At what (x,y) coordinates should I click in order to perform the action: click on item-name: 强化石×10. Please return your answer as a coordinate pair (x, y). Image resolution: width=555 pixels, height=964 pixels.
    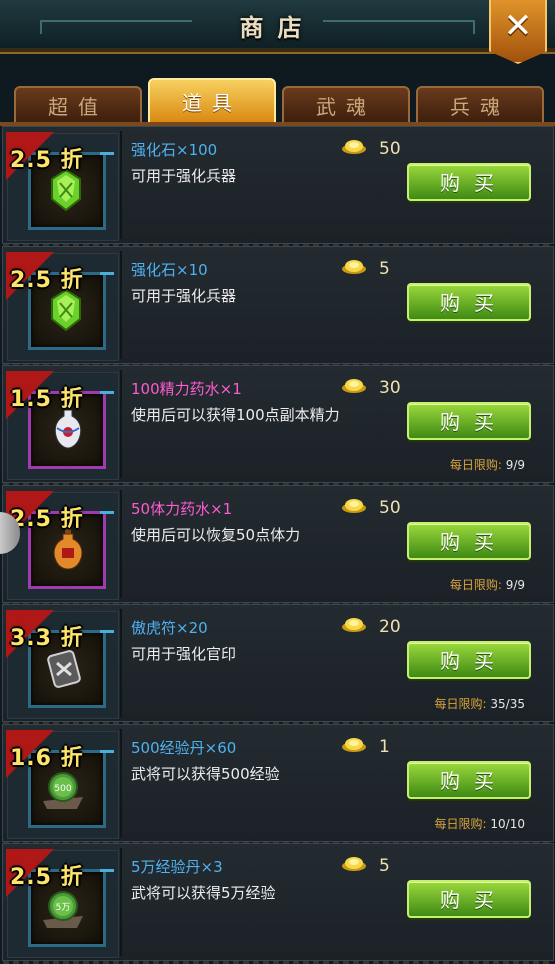
    Looking at the image, I should click on (169, 269).